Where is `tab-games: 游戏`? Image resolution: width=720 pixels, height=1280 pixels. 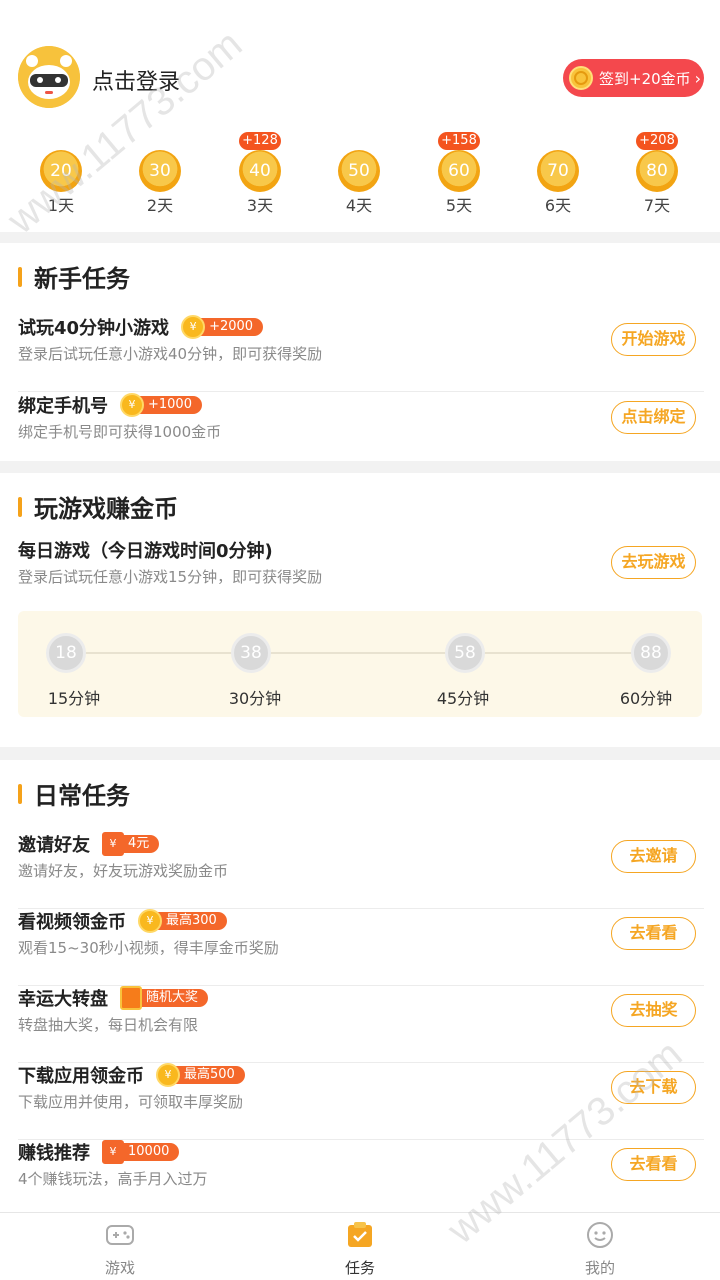 tab-games: 游戏 is located at coordinates (120, 1249).